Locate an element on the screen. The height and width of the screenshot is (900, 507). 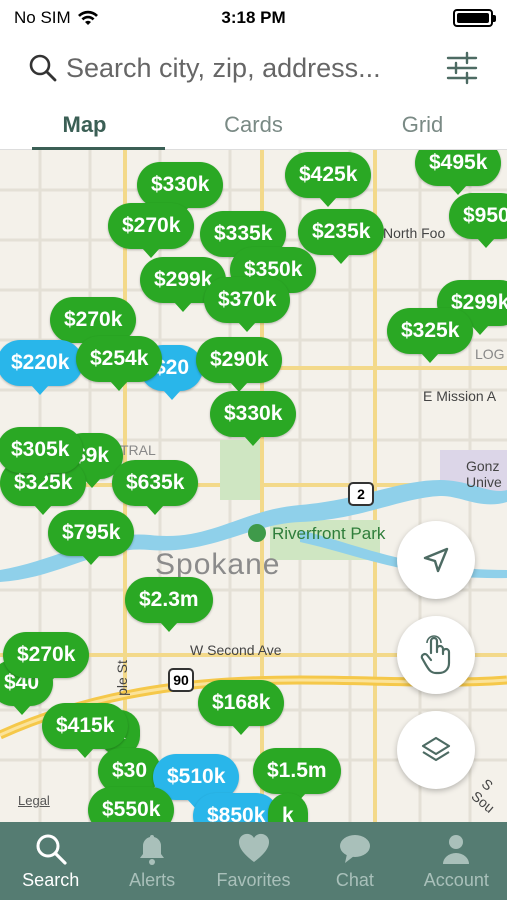
price-pin: $235k is located at coordinates (341, 236).